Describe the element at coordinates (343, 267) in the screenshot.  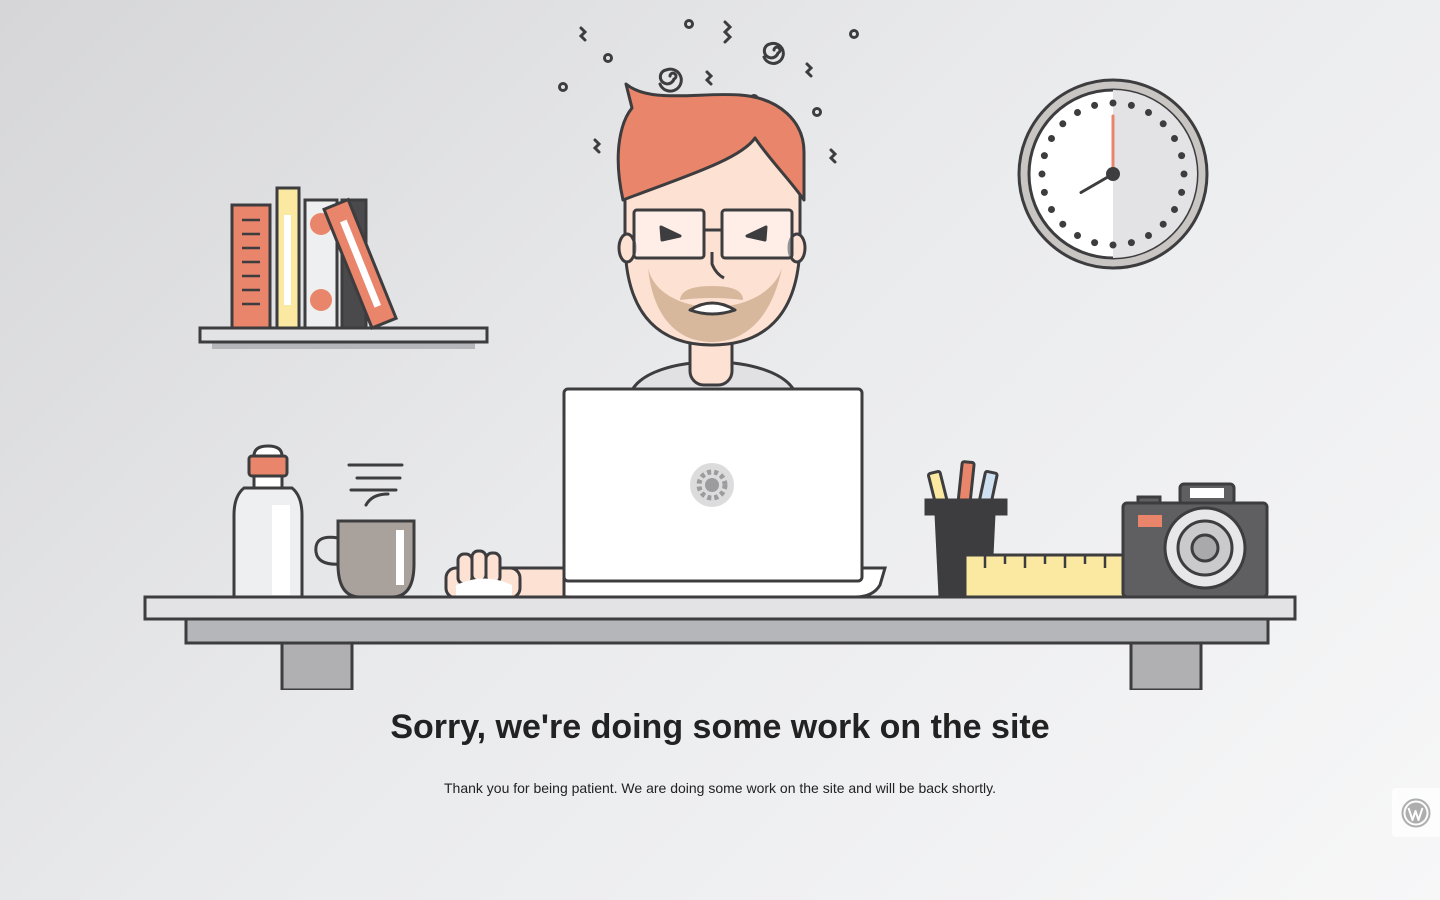
I see `bookshelf` at that location.